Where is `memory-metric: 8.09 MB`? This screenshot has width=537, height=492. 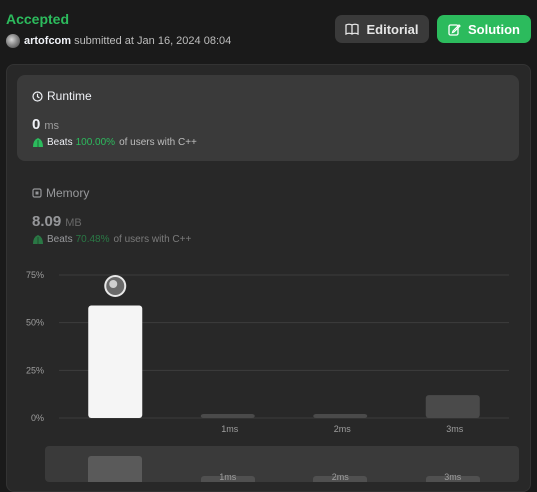 memory-metric: 8.09 MB is located at coordinates (57, 221).